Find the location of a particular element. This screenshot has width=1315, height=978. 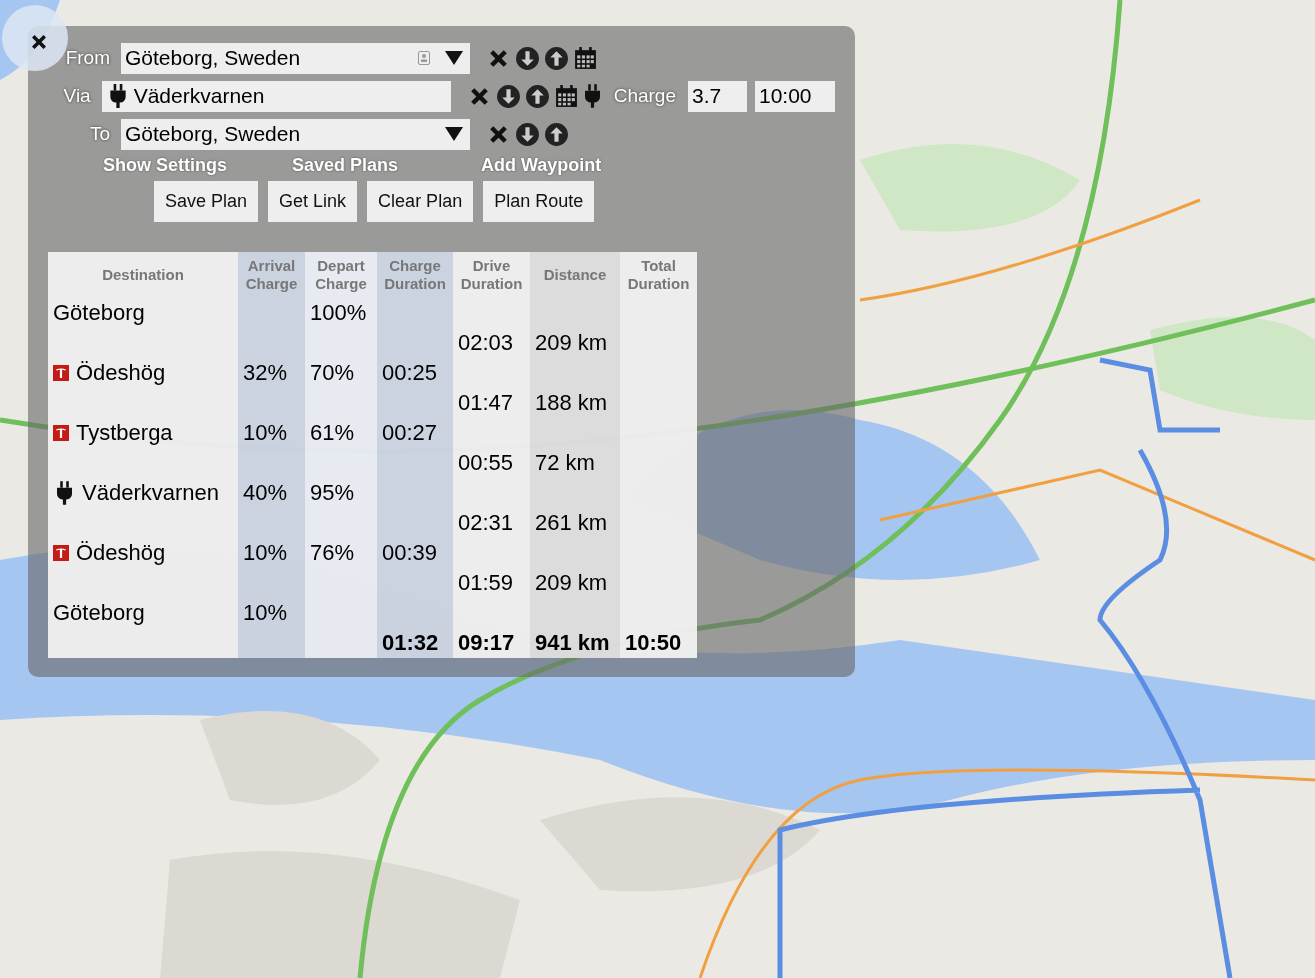

depart-charge-cell: 76% is located at coordinates (332, 553).